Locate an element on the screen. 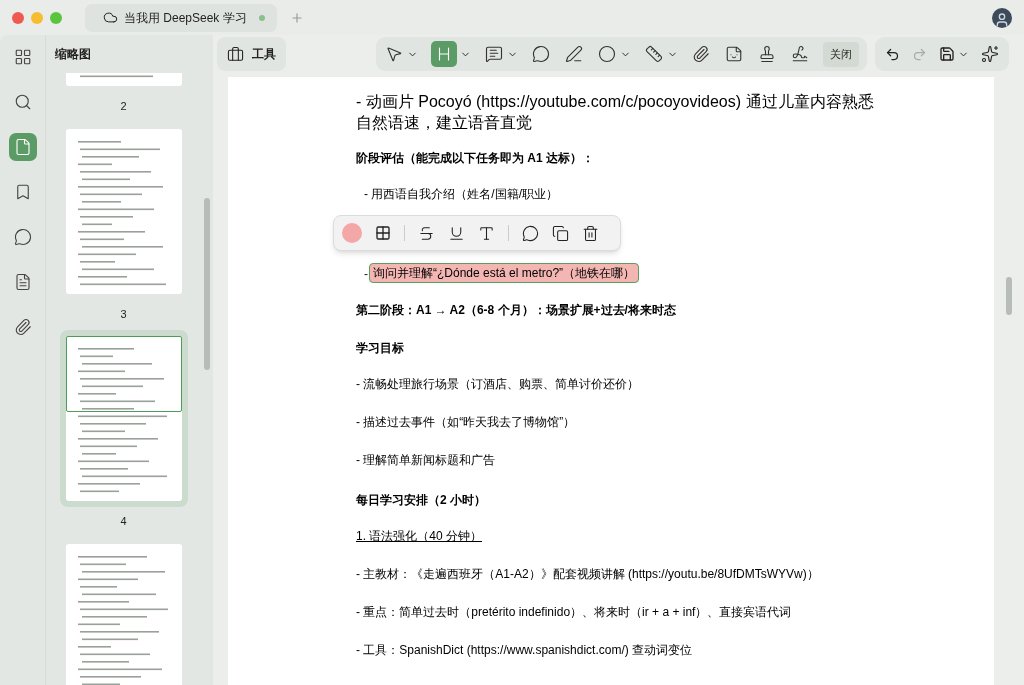 Image resolution: width=1024 pixels, height=685 pixels. pointer-icon is located at coordinates (394, 54).